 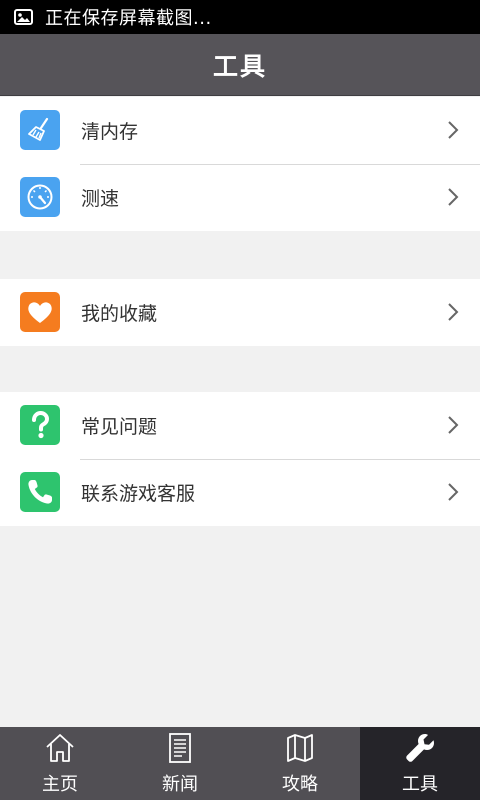 What do you see at coordinates (420, 784) in the screenshot?
I see `tab-tools-label: 工具` at bounding box center [420, 784].